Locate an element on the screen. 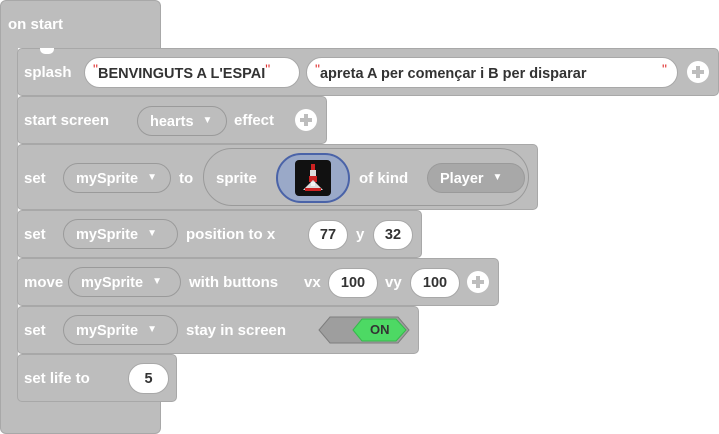  spaceship-sprite is located at coordinates (313, 178).